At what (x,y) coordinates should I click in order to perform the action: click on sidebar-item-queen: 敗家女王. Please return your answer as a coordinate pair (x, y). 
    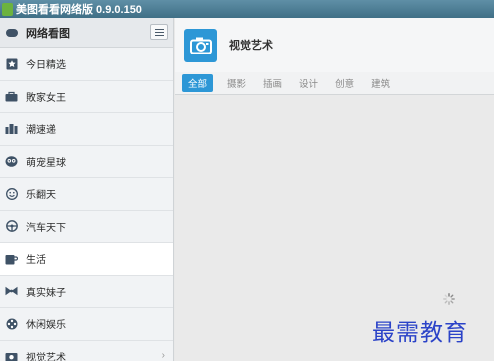
    Looking at the image, I should click on (86, 97).